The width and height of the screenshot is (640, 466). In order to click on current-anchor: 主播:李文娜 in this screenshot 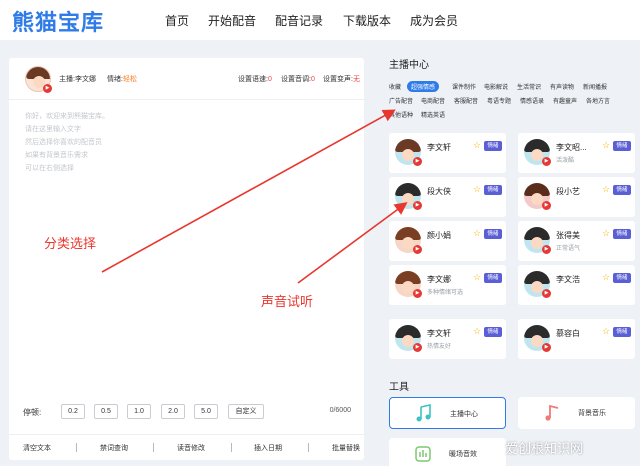, I will do `click(77, 79)`.